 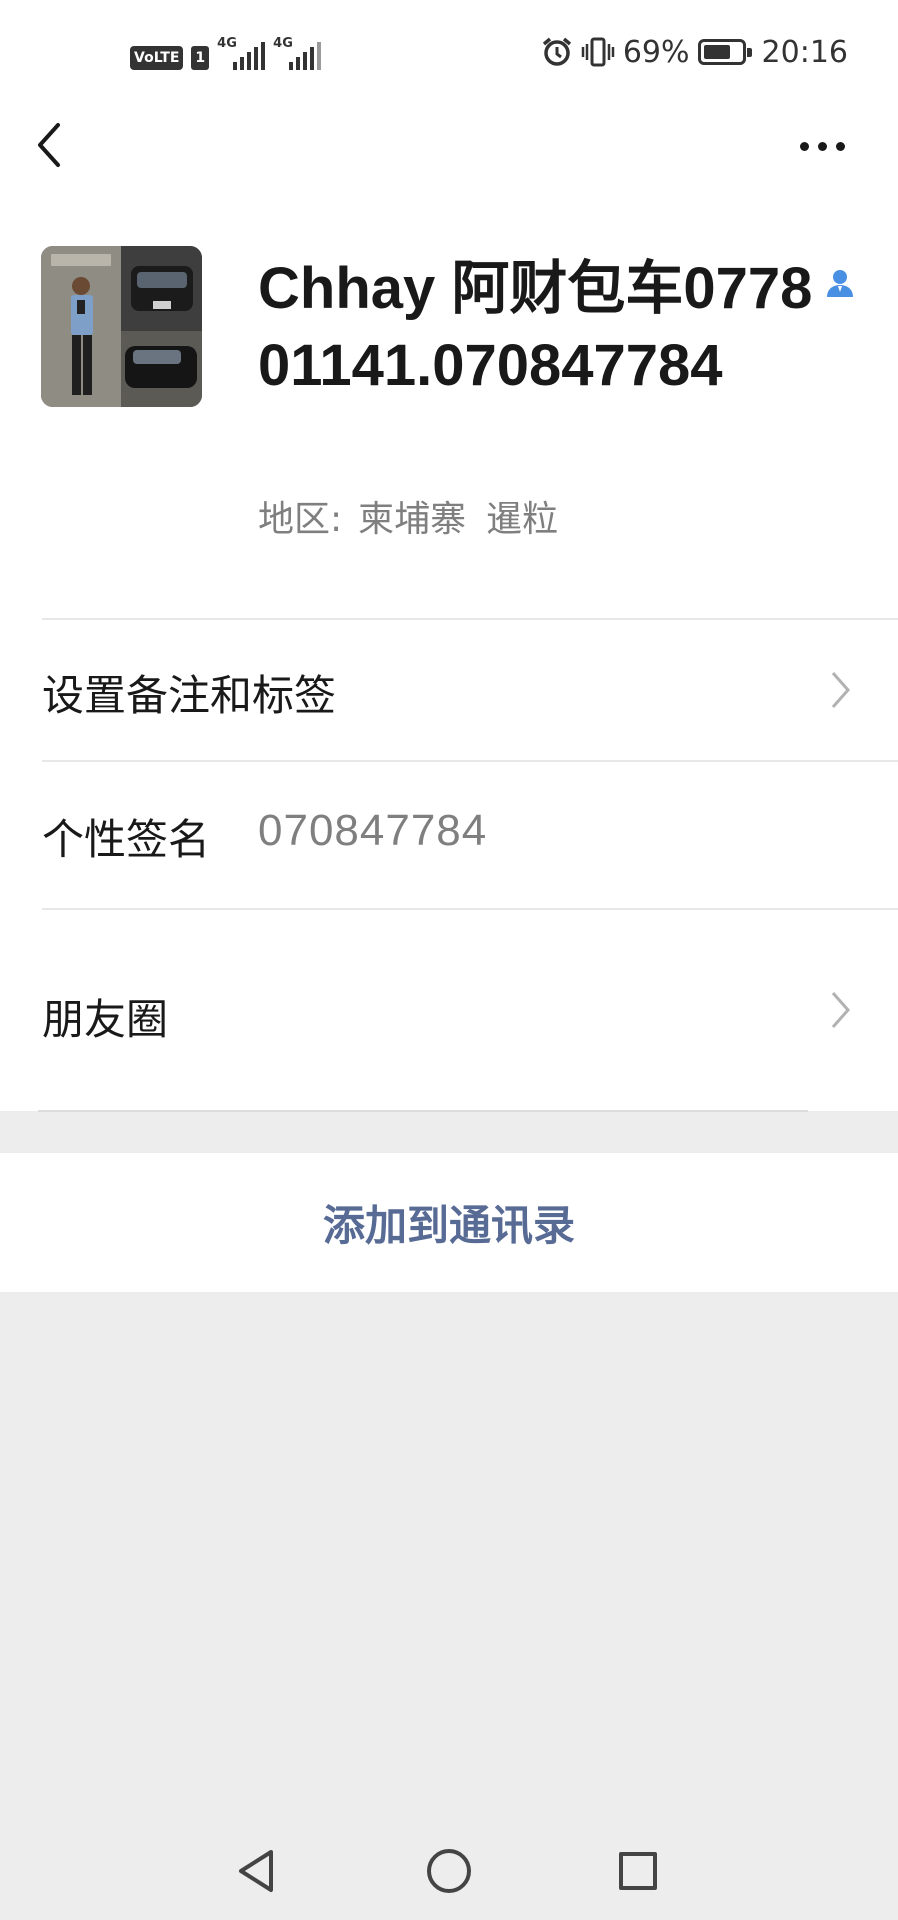 What do you see at coordinates (121, 326) in the screenshot?
I see `avatar` at bounding box center [121, 326].